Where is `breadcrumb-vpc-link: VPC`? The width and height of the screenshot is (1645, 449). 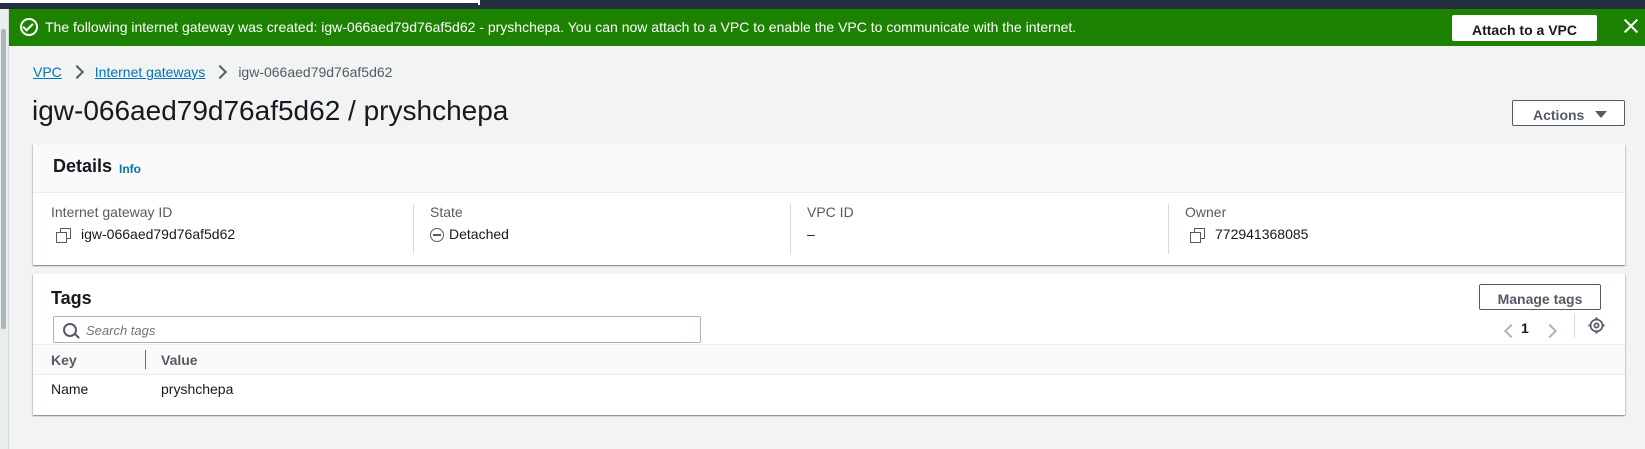 breadcrumb-vpc-link: VPC is located at coordinates (47, 72).